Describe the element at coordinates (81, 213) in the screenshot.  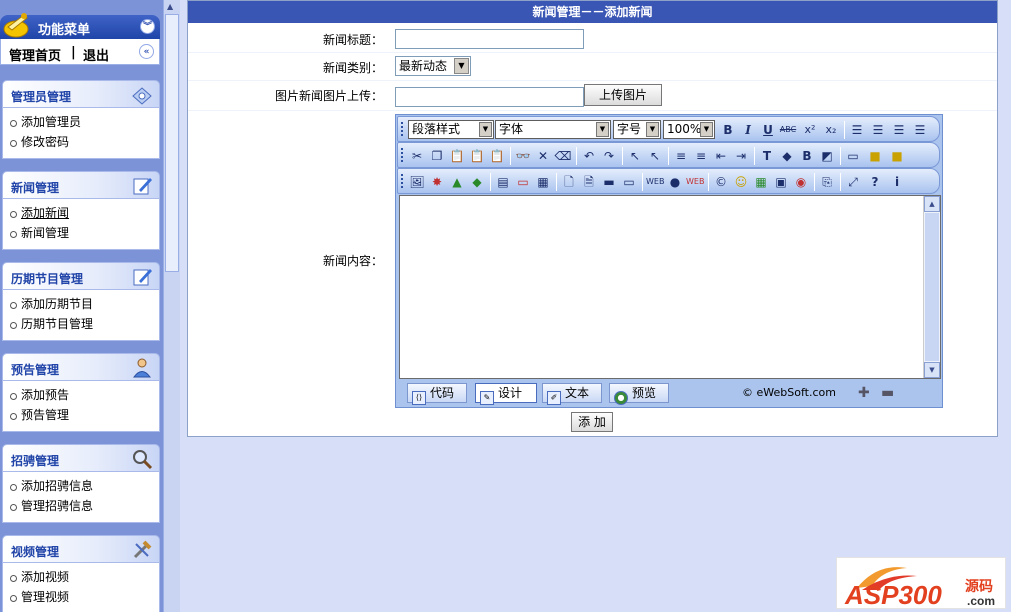
I see `menu-item-add-news: 添加新闻` at that location.